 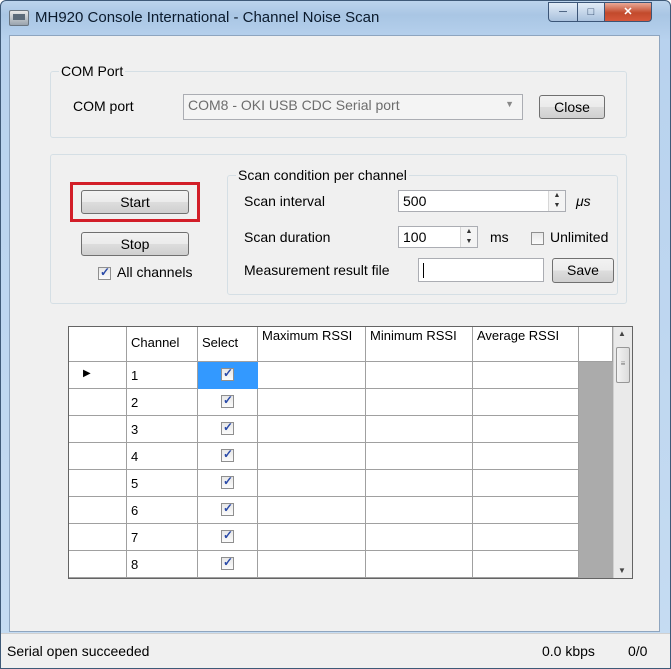 I want to click on com-port-label: COM port, so click(x=103, y=106).